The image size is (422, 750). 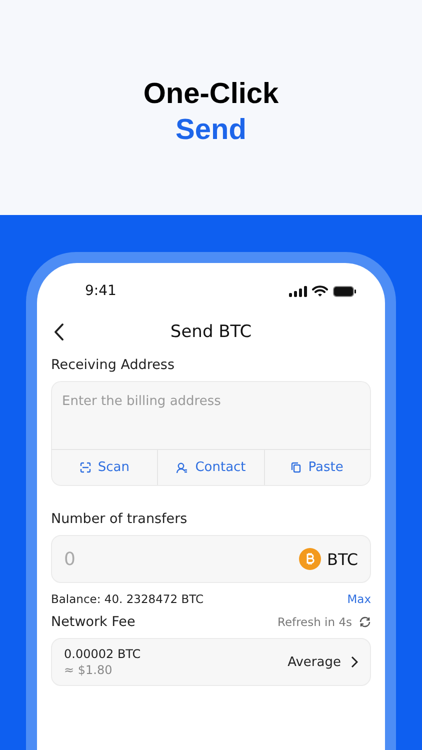 I want to click on chevron-right-icon, so click(x=354, y=662).